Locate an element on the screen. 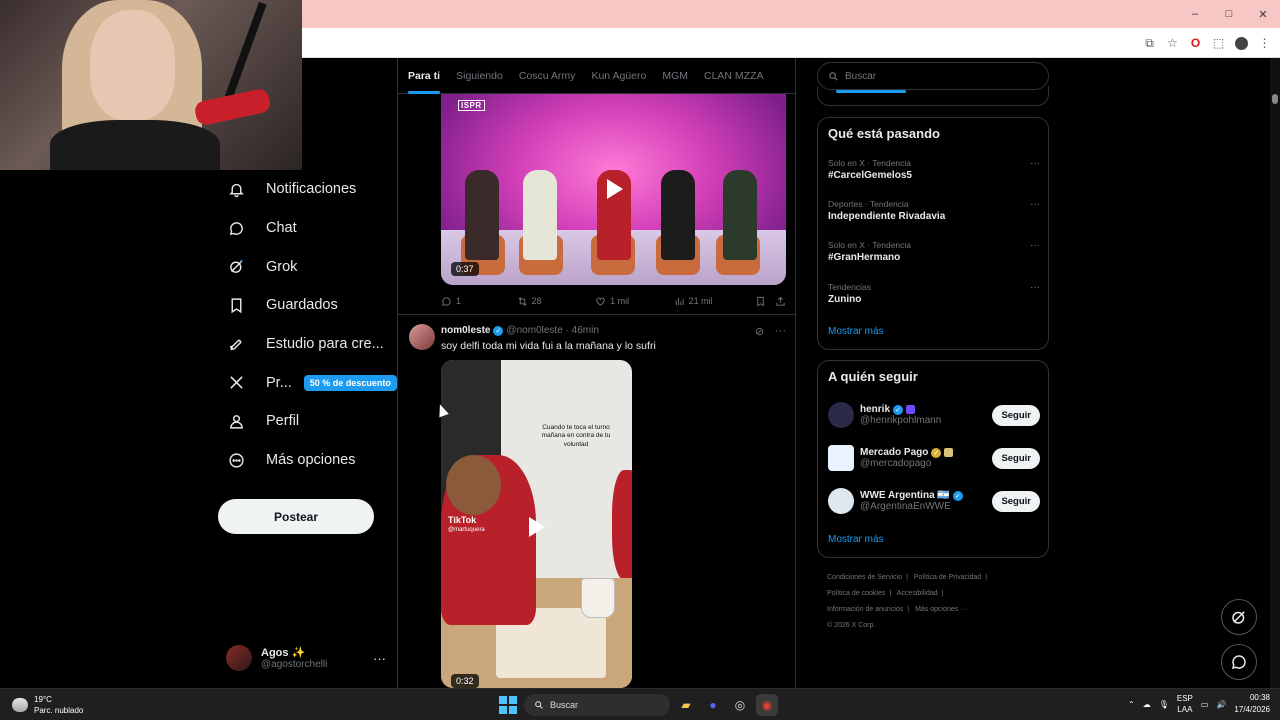 Image resolution: width=1280 pixels, height=720 pixels. reply-button: 1 is located at coordinates (479, 301).